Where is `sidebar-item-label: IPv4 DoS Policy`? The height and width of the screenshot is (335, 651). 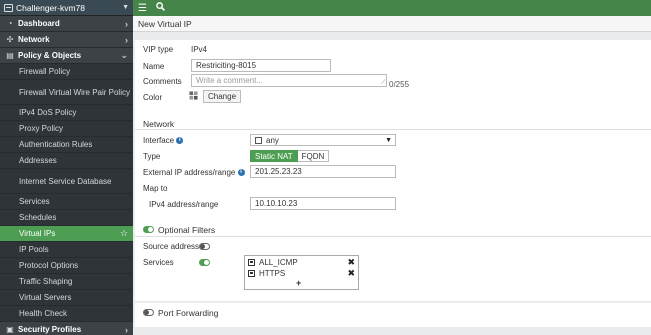 sidebar-item-label: IPv4 DoS Policy is located at coordinates (48, 112).